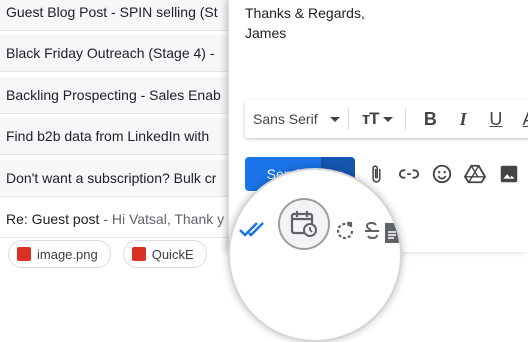 This screenshot has width=528, height=342. I want to click on attach-file-button, so click(376, 174).